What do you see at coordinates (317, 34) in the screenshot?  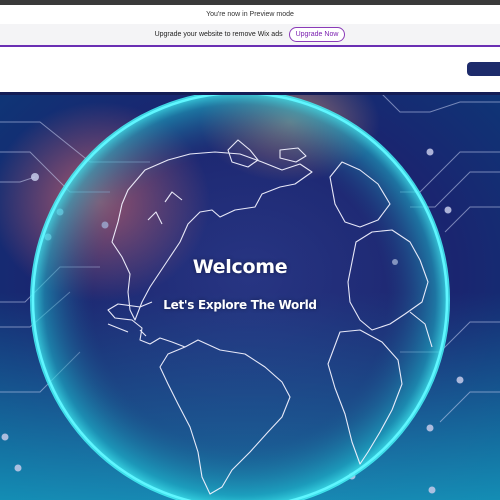 I see `upgrade-now-button: Upgrade Now` at bounding box center [317, 34].